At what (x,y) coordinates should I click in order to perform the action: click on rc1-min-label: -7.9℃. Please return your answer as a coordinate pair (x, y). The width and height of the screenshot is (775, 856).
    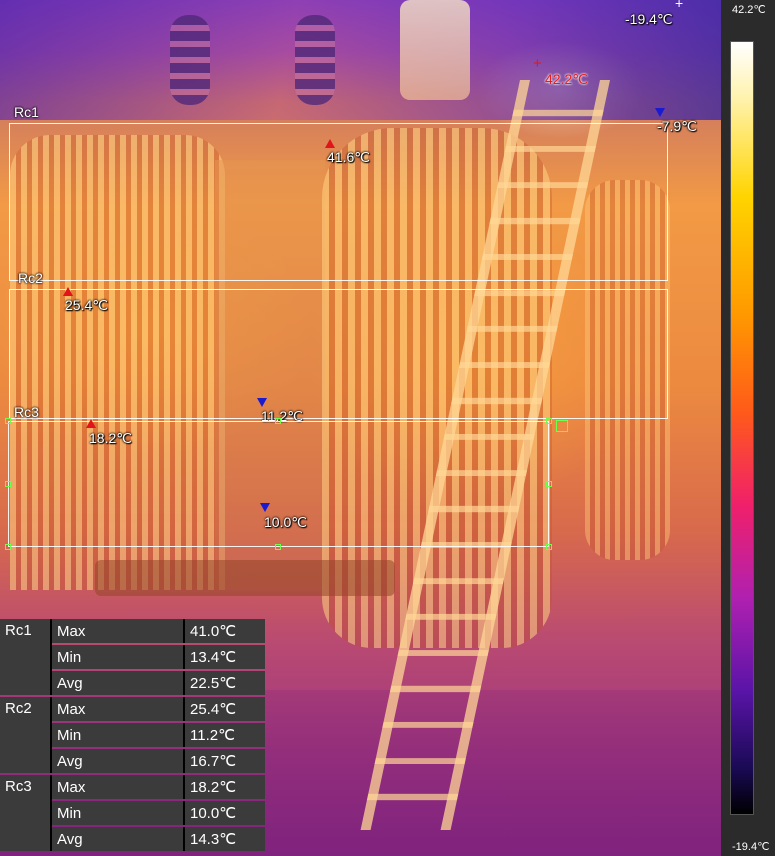
    Looking at the image, I should click on (677, 126).